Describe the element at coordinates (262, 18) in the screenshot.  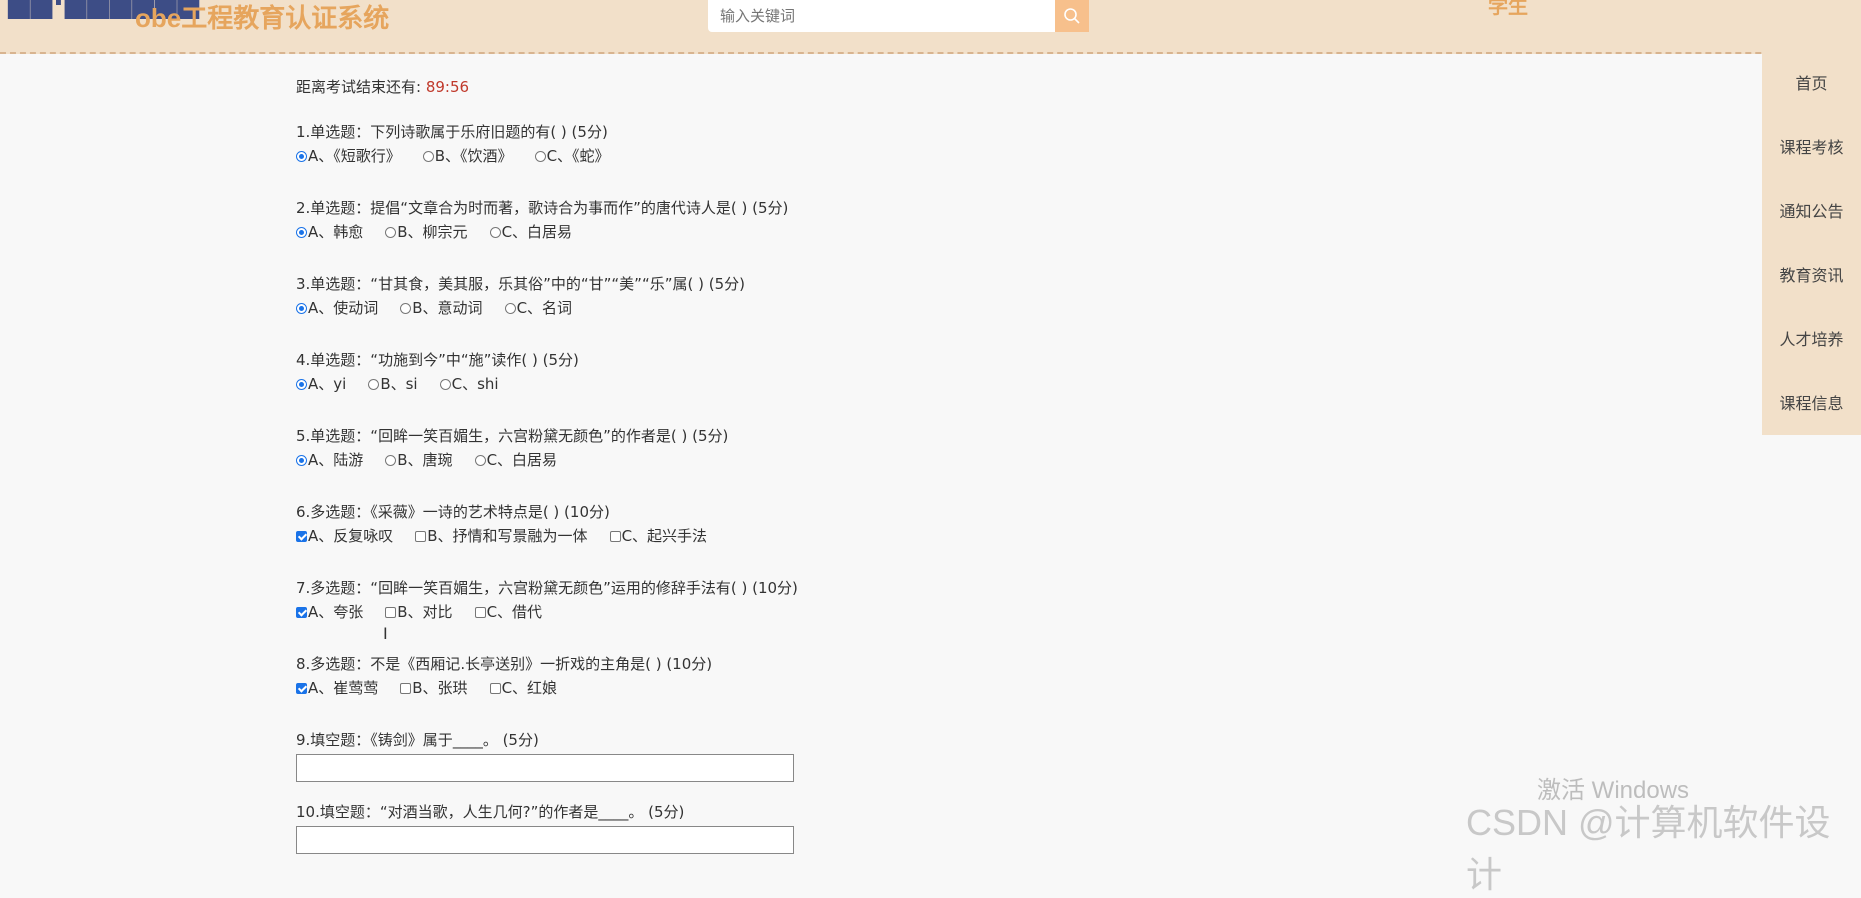
I see `system-title: obe工程教育认证系统` at that location.